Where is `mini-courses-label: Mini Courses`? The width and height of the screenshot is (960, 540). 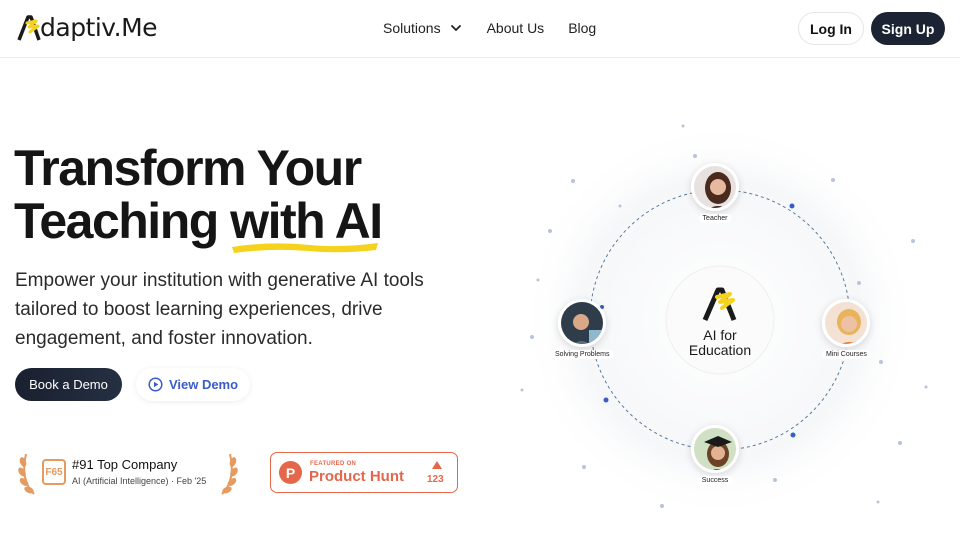 mini-courses-label: Mini Courses is located at coordinates (846, 354).